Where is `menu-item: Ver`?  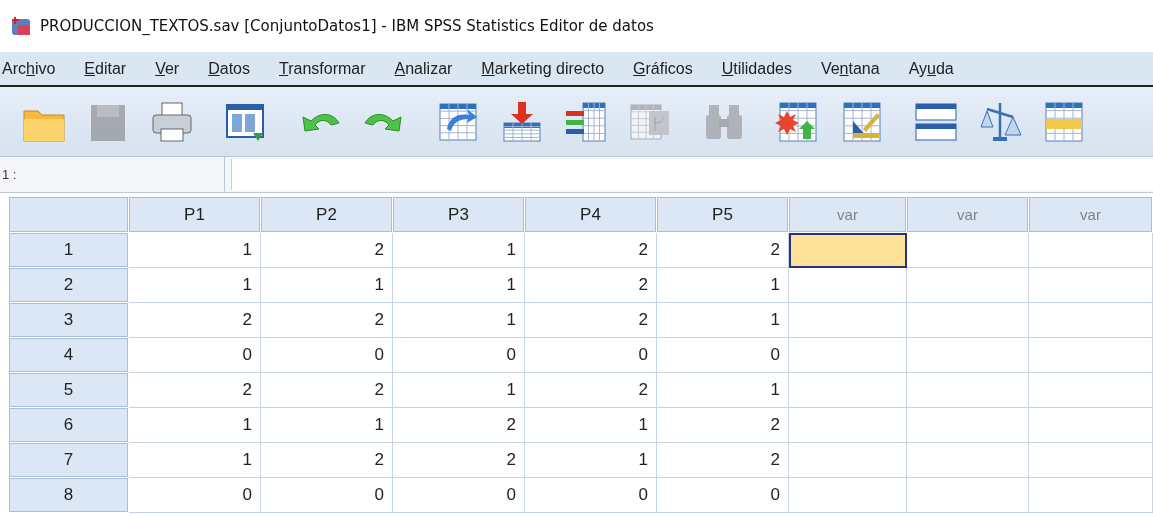 menu-item: Ver is located at coordinates (167, 68).